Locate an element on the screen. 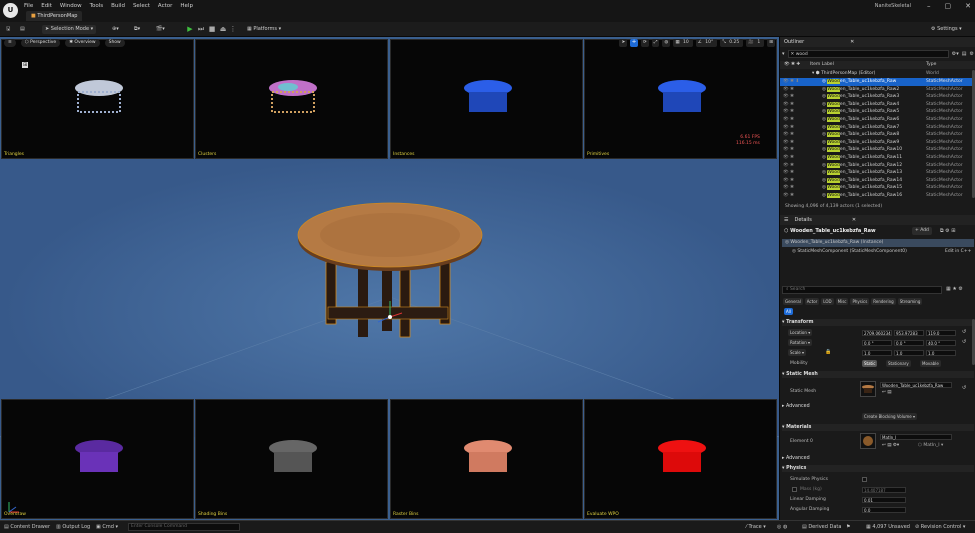  revision-control-button: ⊘ Revision Control ▾ is located at coordinates (940, 527).